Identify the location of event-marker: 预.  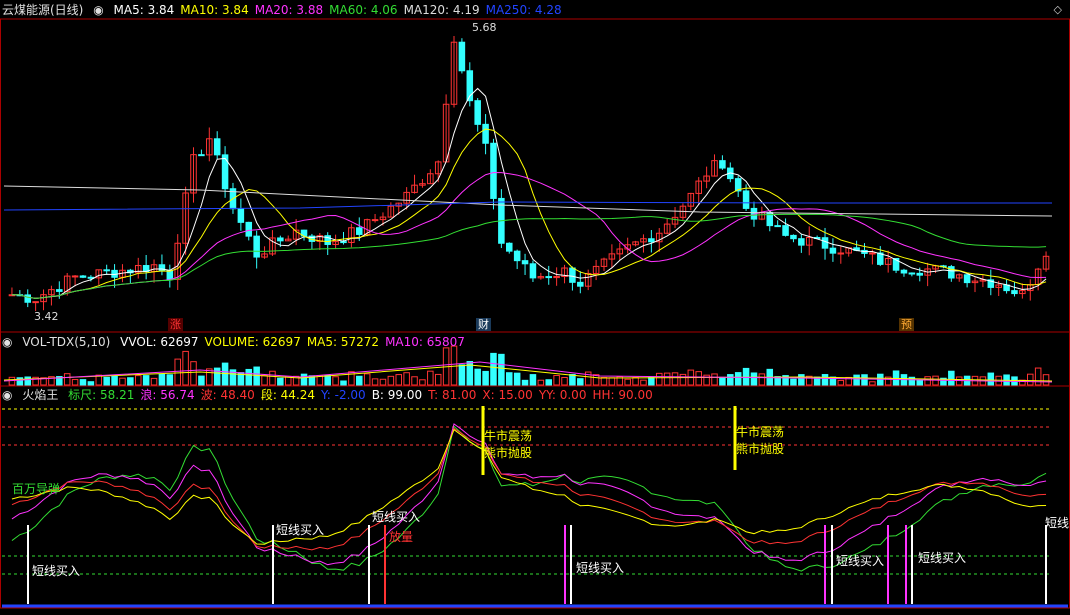
(906, 324).